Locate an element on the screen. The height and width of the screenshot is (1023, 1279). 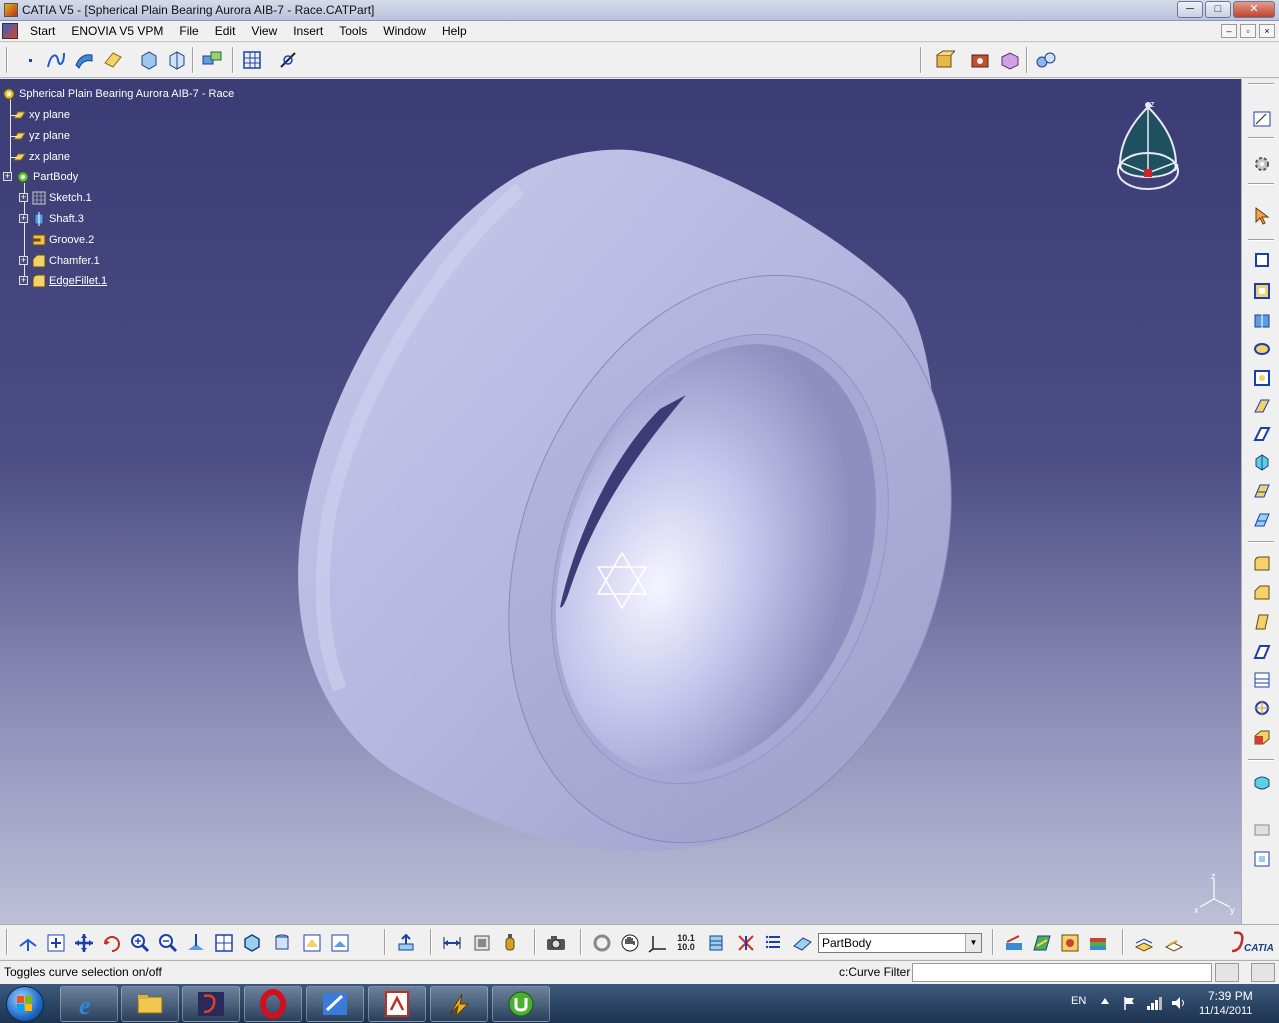
point-icon is located at coordinates (30, 60).